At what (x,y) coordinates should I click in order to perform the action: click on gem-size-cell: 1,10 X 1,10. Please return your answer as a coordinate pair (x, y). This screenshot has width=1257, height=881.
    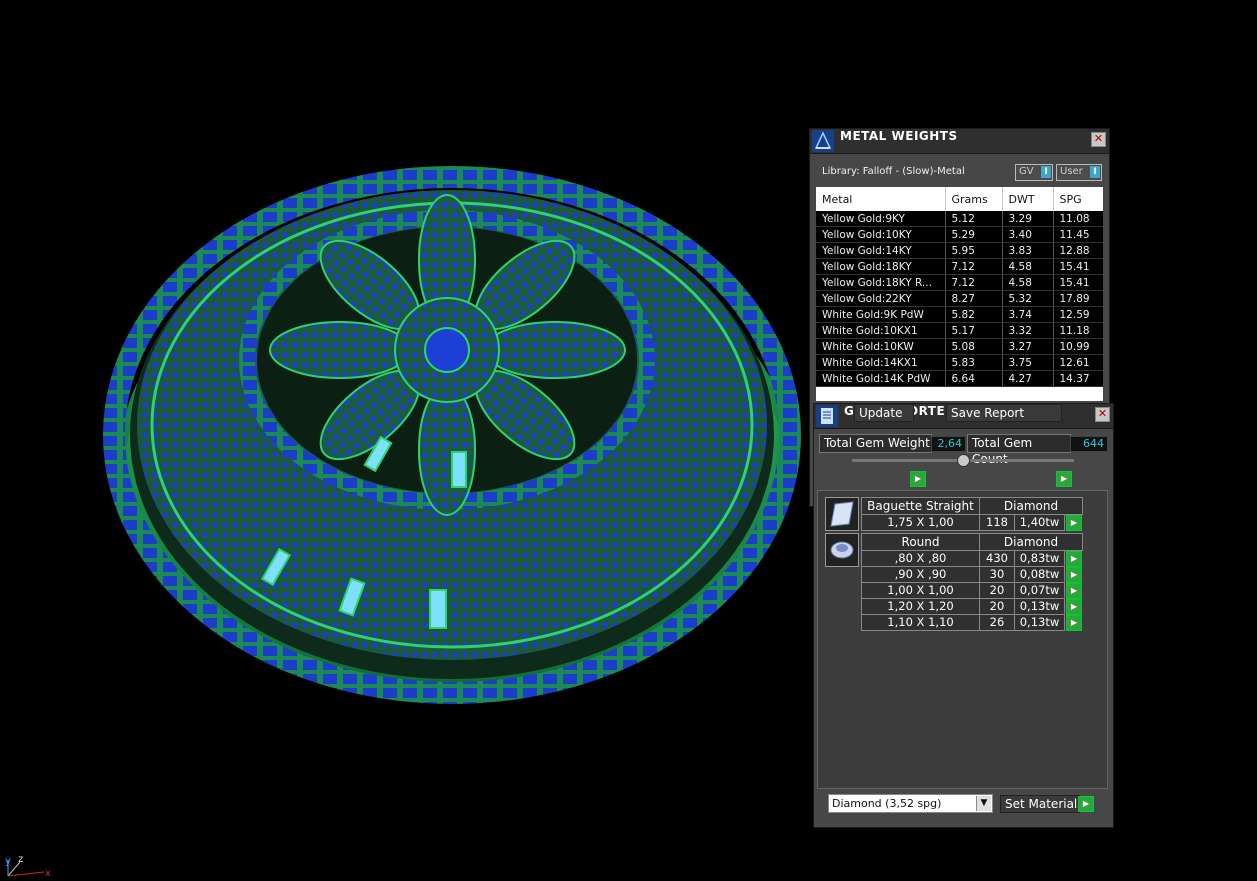
    Looking at the image, I should click on (920, 622).